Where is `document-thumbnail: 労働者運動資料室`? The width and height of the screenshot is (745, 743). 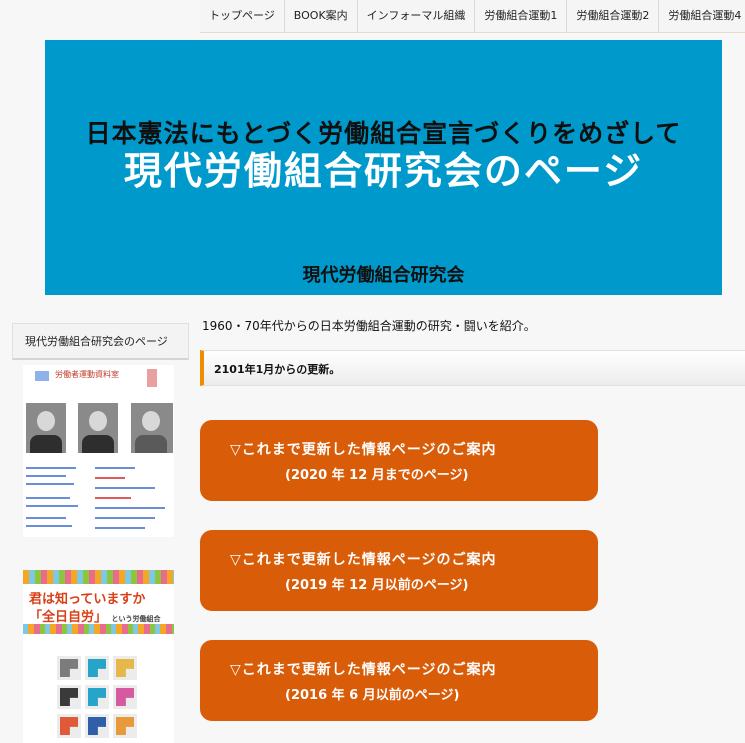
document-thumbnail: 労働者運動資料室 is located at coordinates (98, 451).